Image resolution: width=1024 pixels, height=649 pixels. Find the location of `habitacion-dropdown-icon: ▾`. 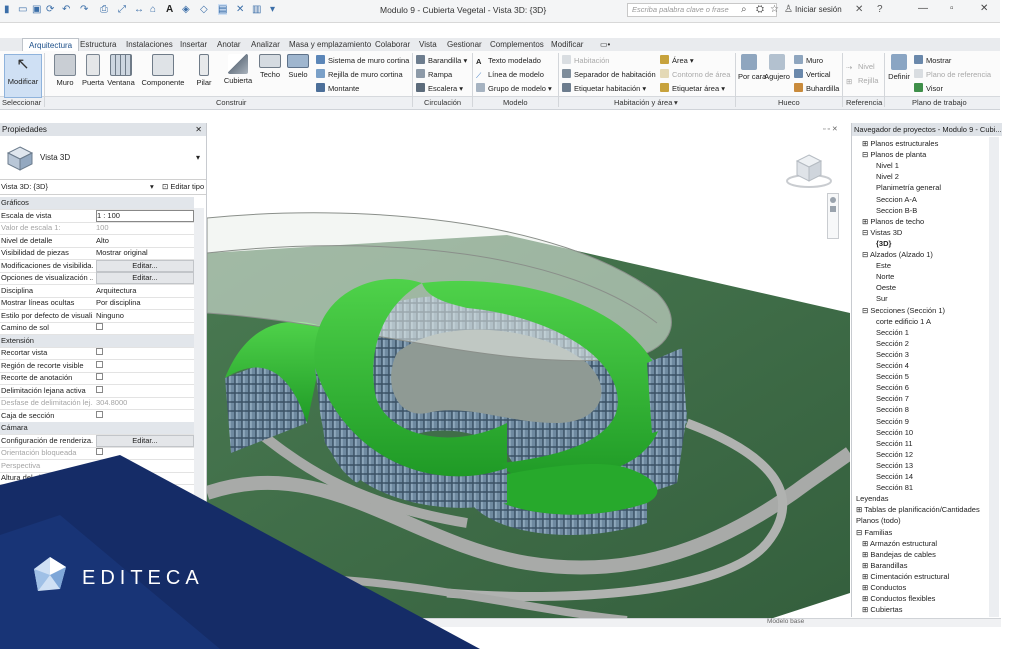

habitacion-dropdown-icon: ▾ is located at coordinates (676, 102).